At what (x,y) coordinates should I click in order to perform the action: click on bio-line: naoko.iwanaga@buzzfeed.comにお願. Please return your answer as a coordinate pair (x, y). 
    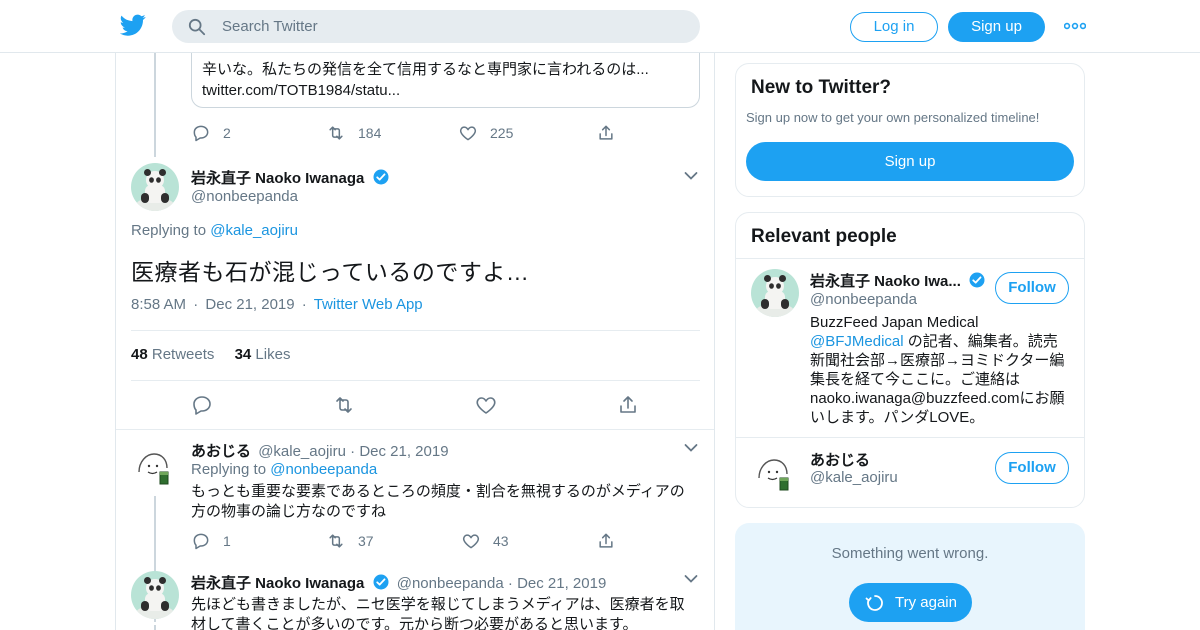
    Looking at the image, I should click on (937, 398).